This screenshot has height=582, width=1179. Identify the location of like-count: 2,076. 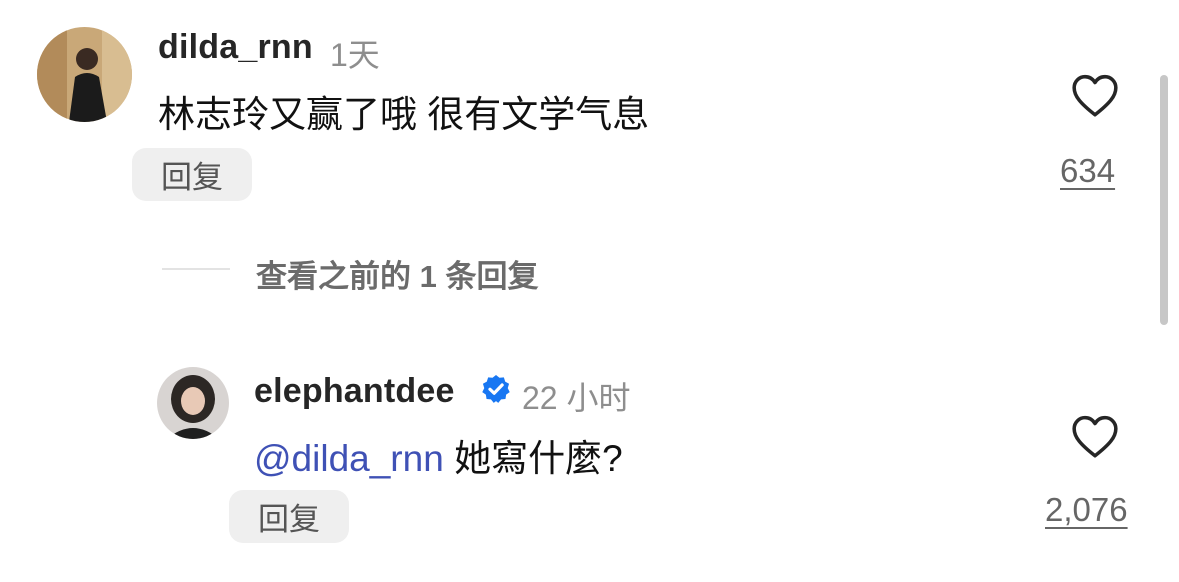
(1086, 510).